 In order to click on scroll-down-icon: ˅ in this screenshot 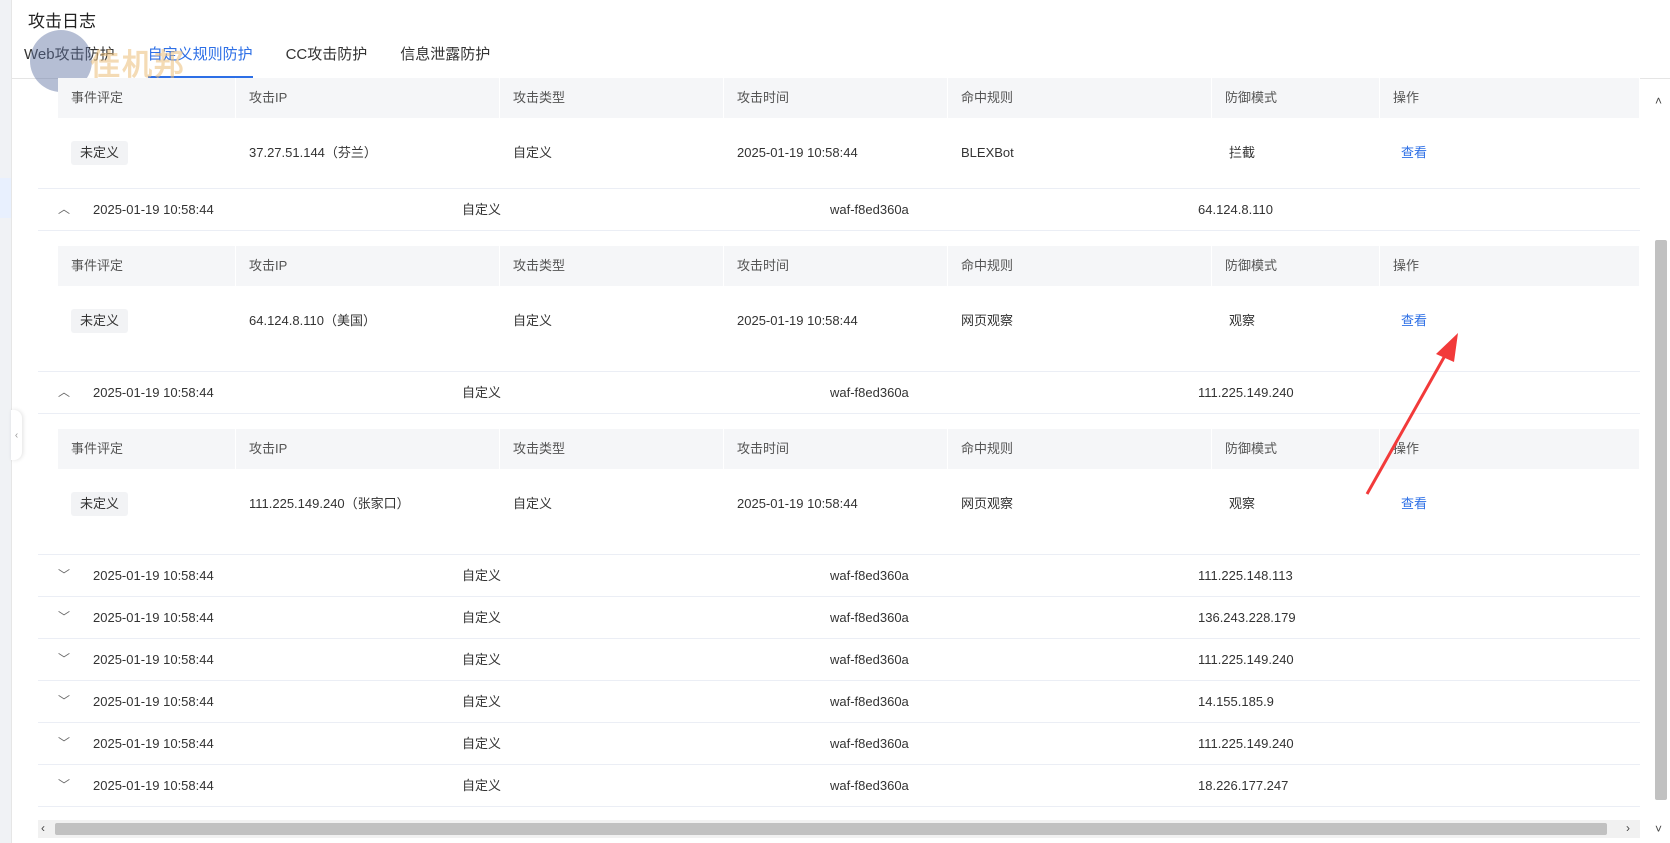, I will do `click(1658, 829)`.